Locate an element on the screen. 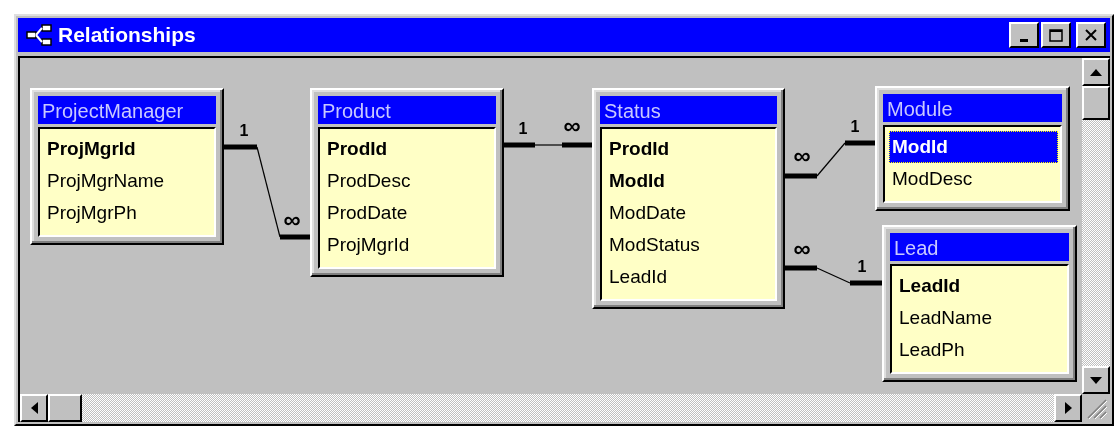 This screenshot has width=1120, height=433. table-title: Status is located at coordinates (688, 110).